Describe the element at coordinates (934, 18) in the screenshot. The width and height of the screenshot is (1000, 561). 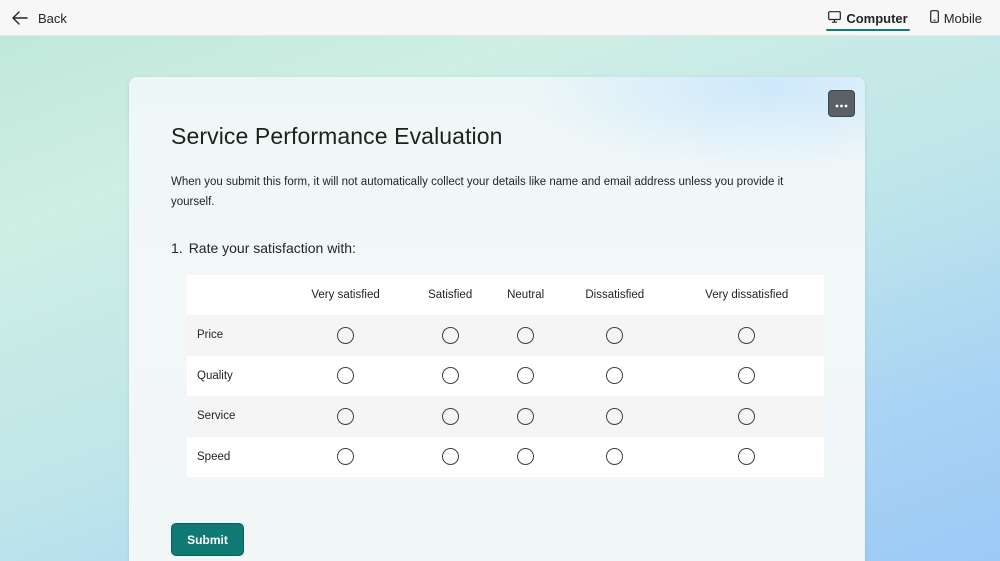
I see `phone-icon` at that location.